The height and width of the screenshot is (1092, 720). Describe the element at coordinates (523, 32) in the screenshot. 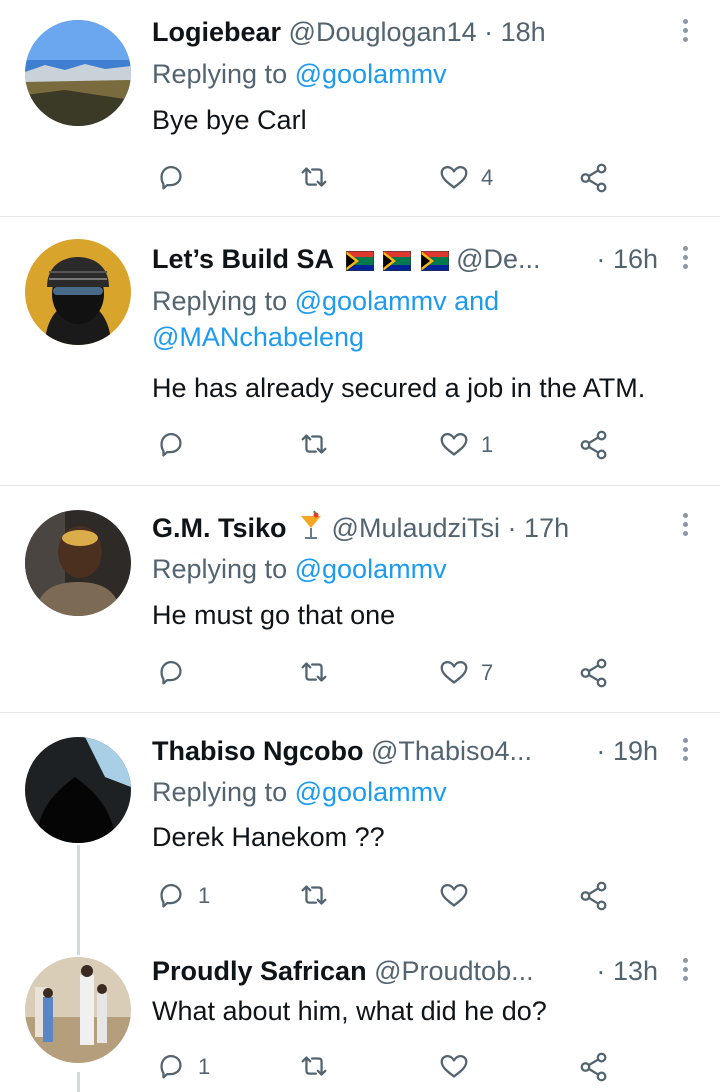

I see `timestamp: 18h` at that location.